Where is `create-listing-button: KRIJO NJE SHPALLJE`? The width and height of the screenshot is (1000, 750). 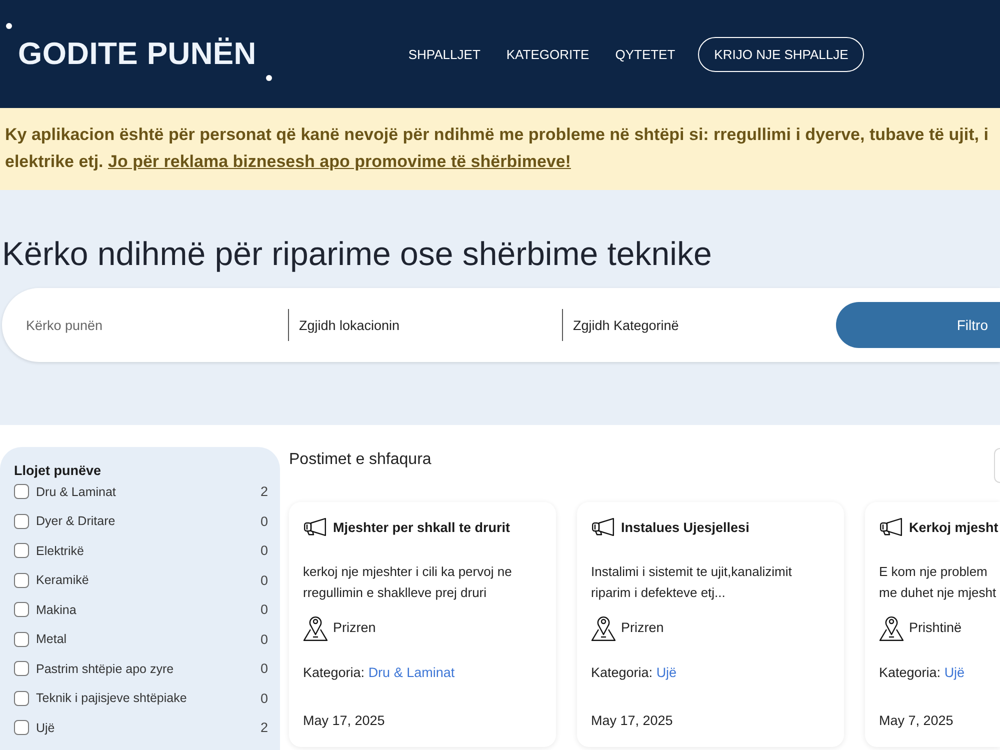 create-listing-button: KRIJO NJE SHPALLJE is located at coordinates (781, 54).